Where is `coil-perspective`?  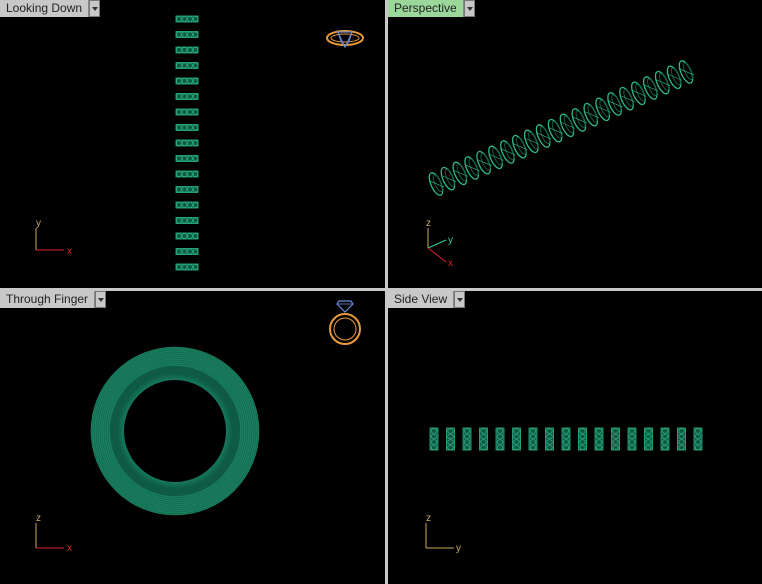 coil-perspective is located at coordinates (561, 128).